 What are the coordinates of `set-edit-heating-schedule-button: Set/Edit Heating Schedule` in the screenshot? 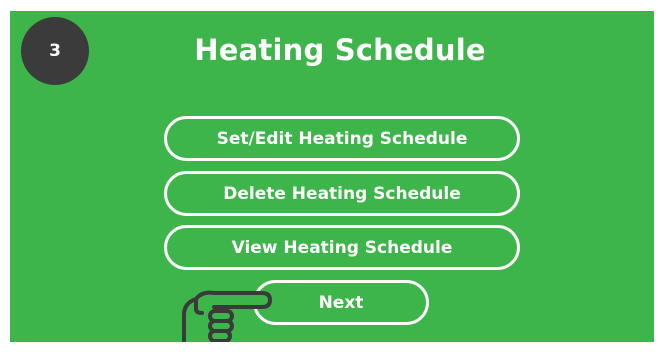 It's located at (342, 138).